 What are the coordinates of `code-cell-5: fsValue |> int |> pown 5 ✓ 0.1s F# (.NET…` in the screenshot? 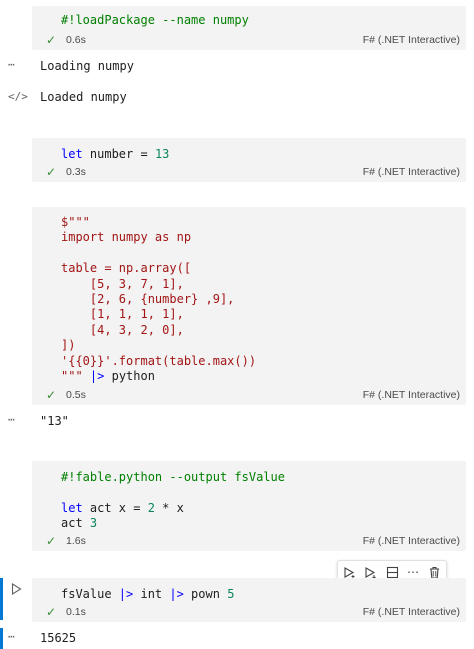 It's located at (249, 600).